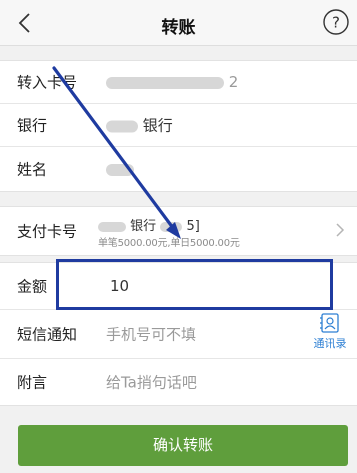 This screenshot has width=357, height=473. I want to click on help-button: ?, so click(336, 22).